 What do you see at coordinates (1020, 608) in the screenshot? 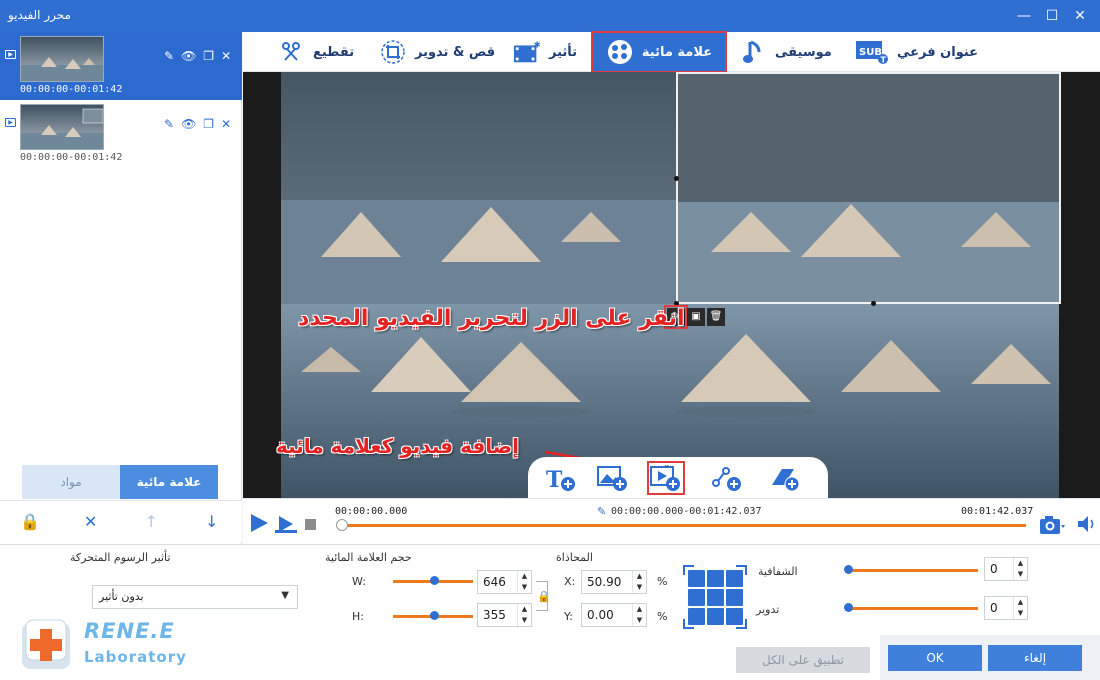
I see `rotate-stepper: ▲ ▼` at bounding box center [1020, 608].